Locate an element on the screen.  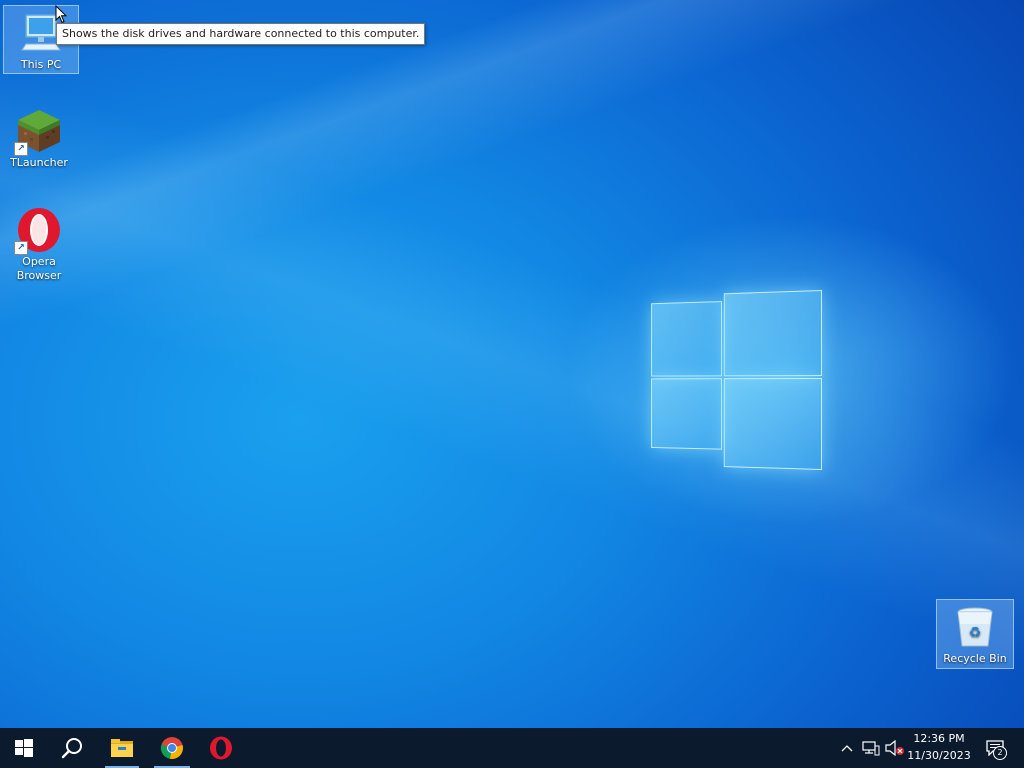
search-icon is located at coordinates (71, 748).